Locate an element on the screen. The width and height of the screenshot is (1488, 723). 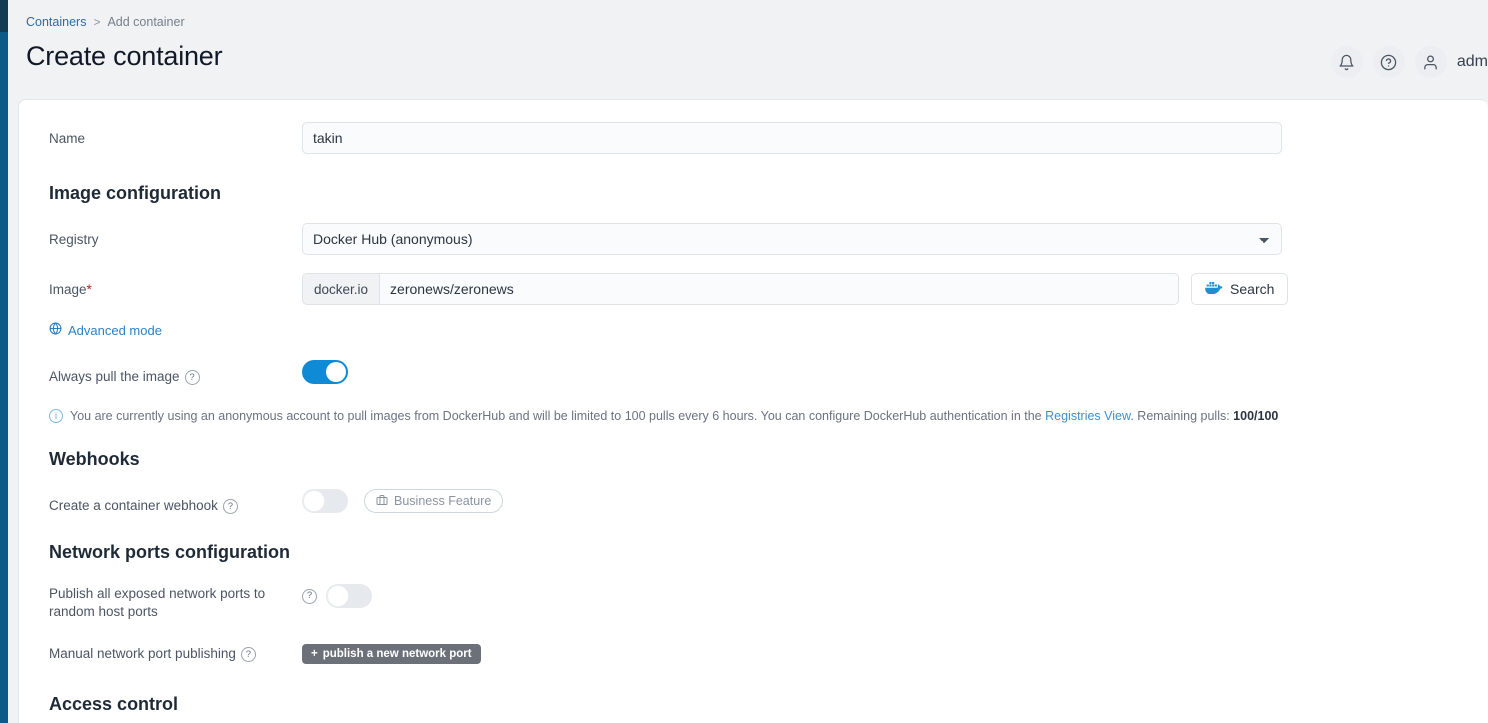
business-feature-label: Business Feature is located at coordinates (443, 501).